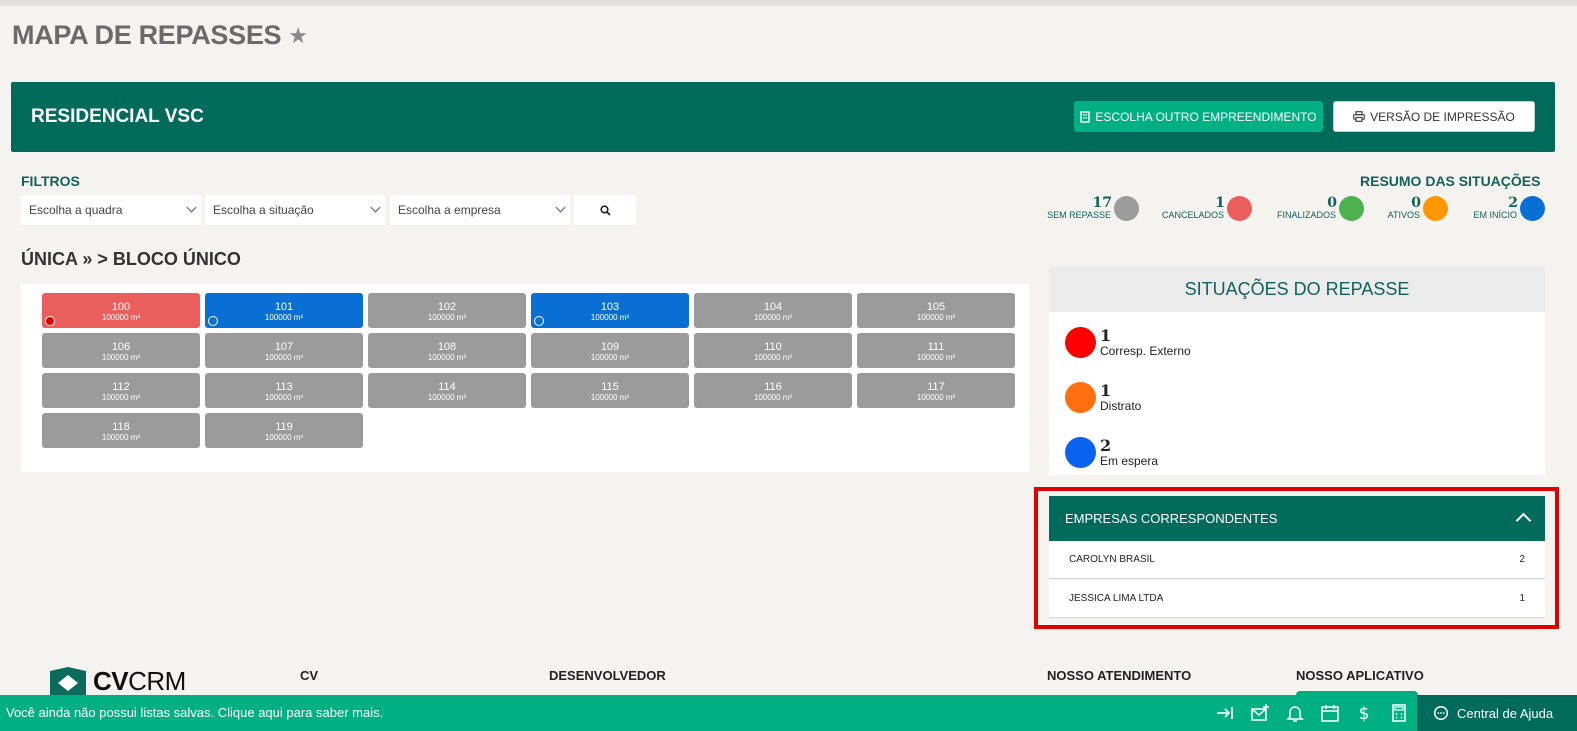 The width and height of the screenshot is (1577, 731). What do you see at coordinates (1225, 713) in the screenshot?
I see `arrow-to-line-icon` at bounding box center [1225, 713].